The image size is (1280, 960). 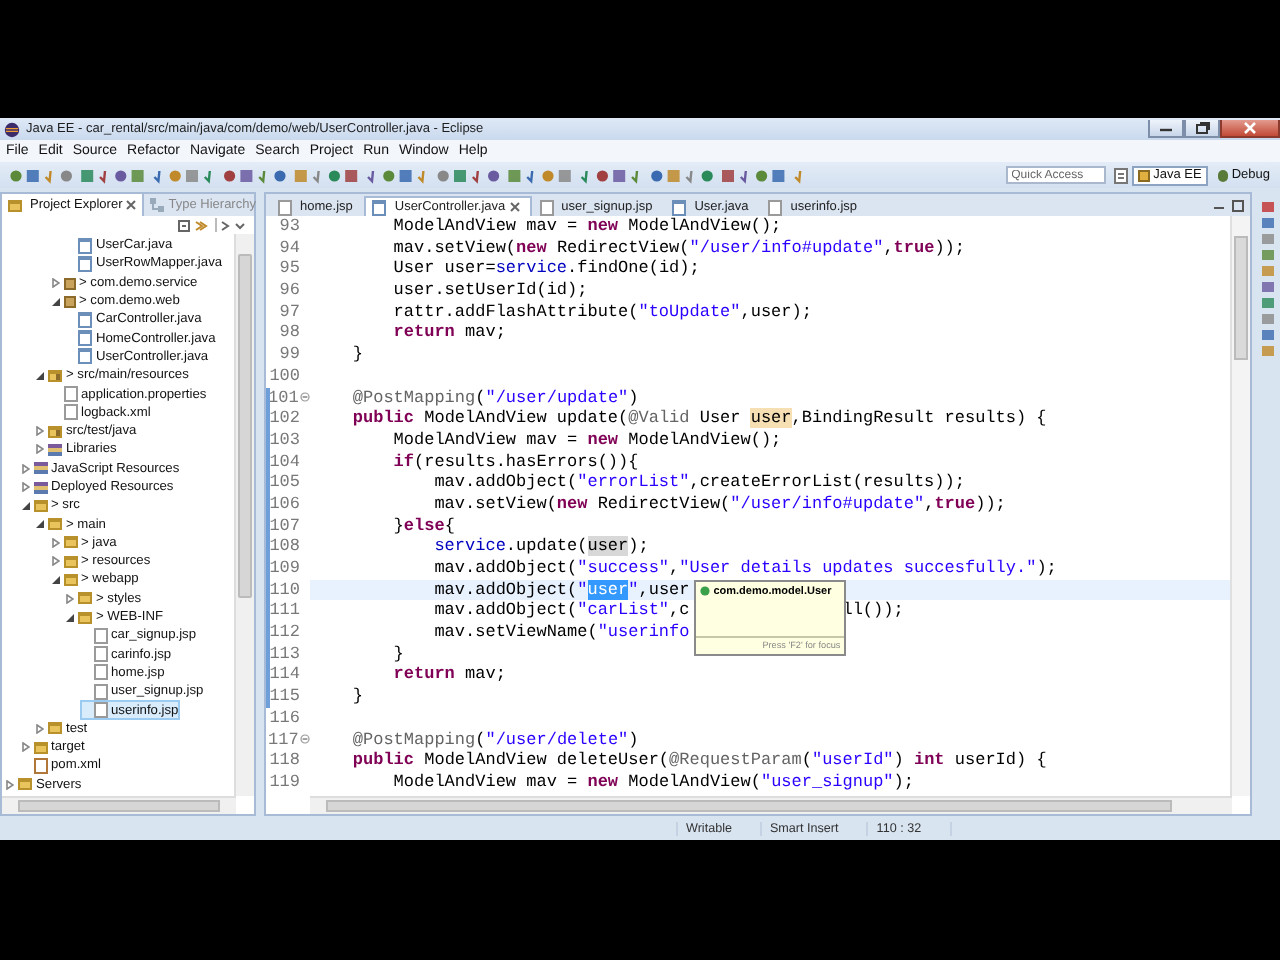 I want to click on line-number: 112, so click(x=284, y=633).